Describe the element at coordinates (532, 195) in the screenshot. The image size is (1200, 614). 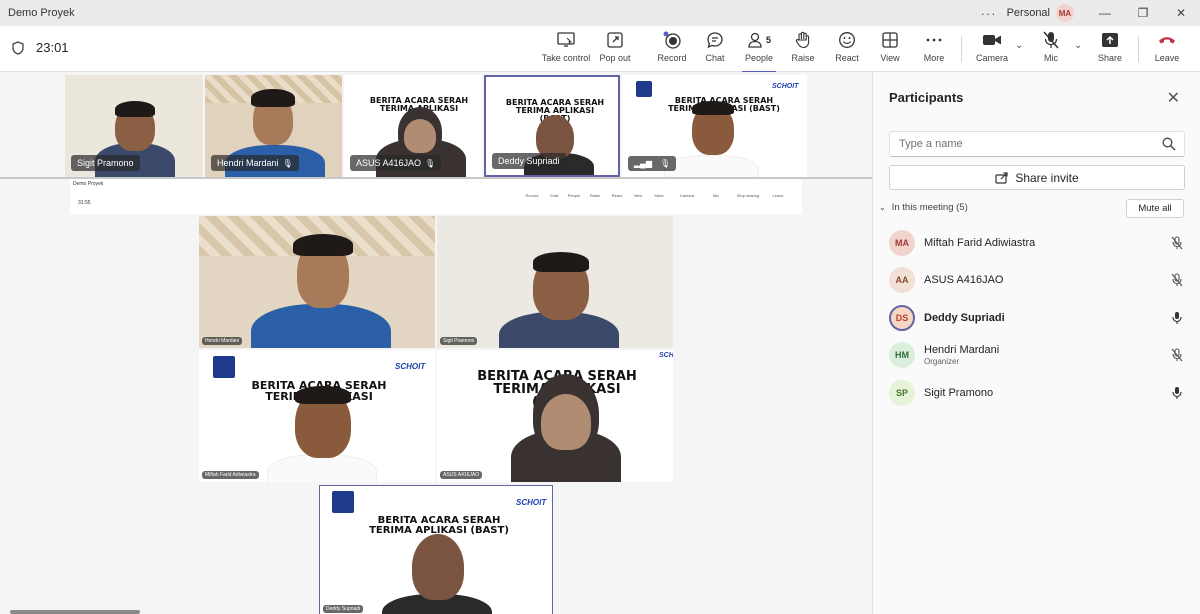
I see `mini-record: Record` at that location.